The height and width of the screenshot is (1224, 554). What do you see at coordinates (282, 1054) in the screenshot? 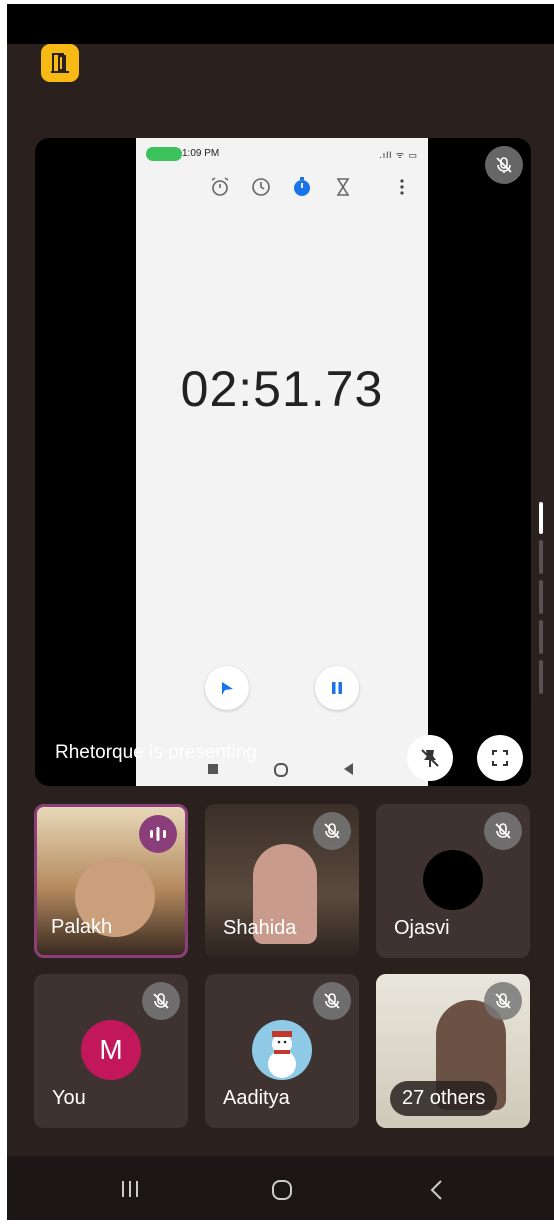
I see `snowman-icon` at bounding box center [282, 1054].